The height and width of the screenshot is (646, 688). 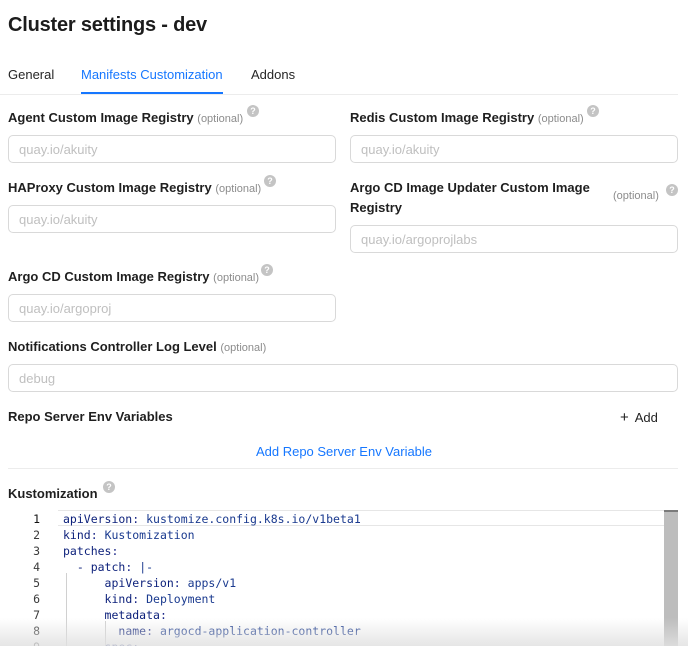 I want to click on tab-bar: General Manifests Customization Addons, so click(x=339, y=76).